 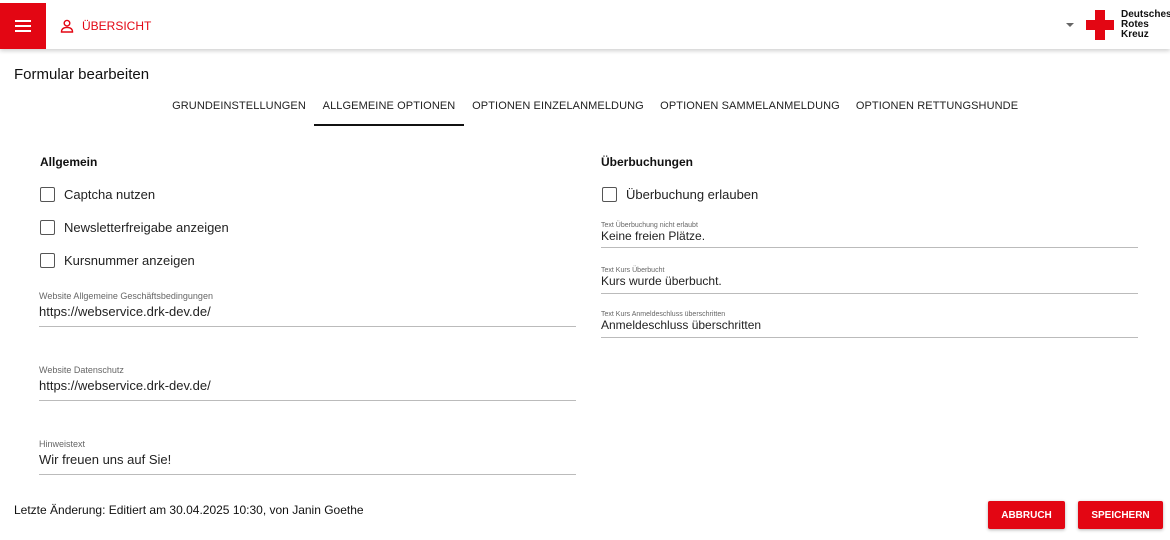 I want to click on checkbox-label: Newsletterfreigabe anzeigen, so click(x=146, y=227).